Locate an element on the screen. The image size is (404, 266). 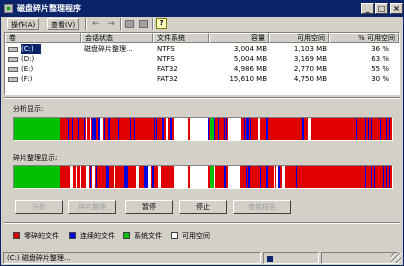
fragmented-swatch is located at coordinates (16, 235).